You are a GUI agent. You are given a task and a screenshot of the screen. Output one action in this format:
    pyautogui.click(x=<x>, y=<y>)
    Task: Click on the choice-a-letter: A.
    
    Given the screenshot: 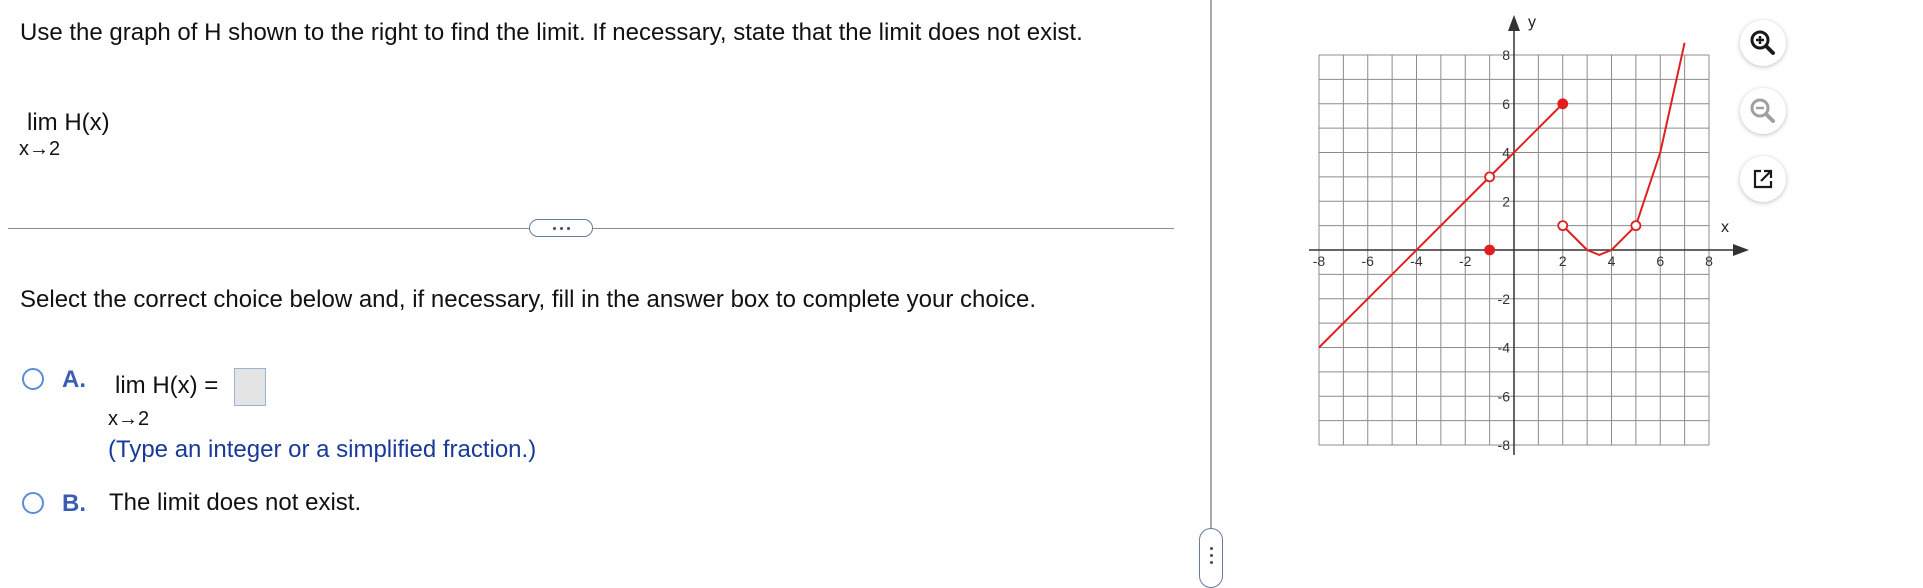 What is the action you would take?
    pyautogui.click(x=74, y=379)
    